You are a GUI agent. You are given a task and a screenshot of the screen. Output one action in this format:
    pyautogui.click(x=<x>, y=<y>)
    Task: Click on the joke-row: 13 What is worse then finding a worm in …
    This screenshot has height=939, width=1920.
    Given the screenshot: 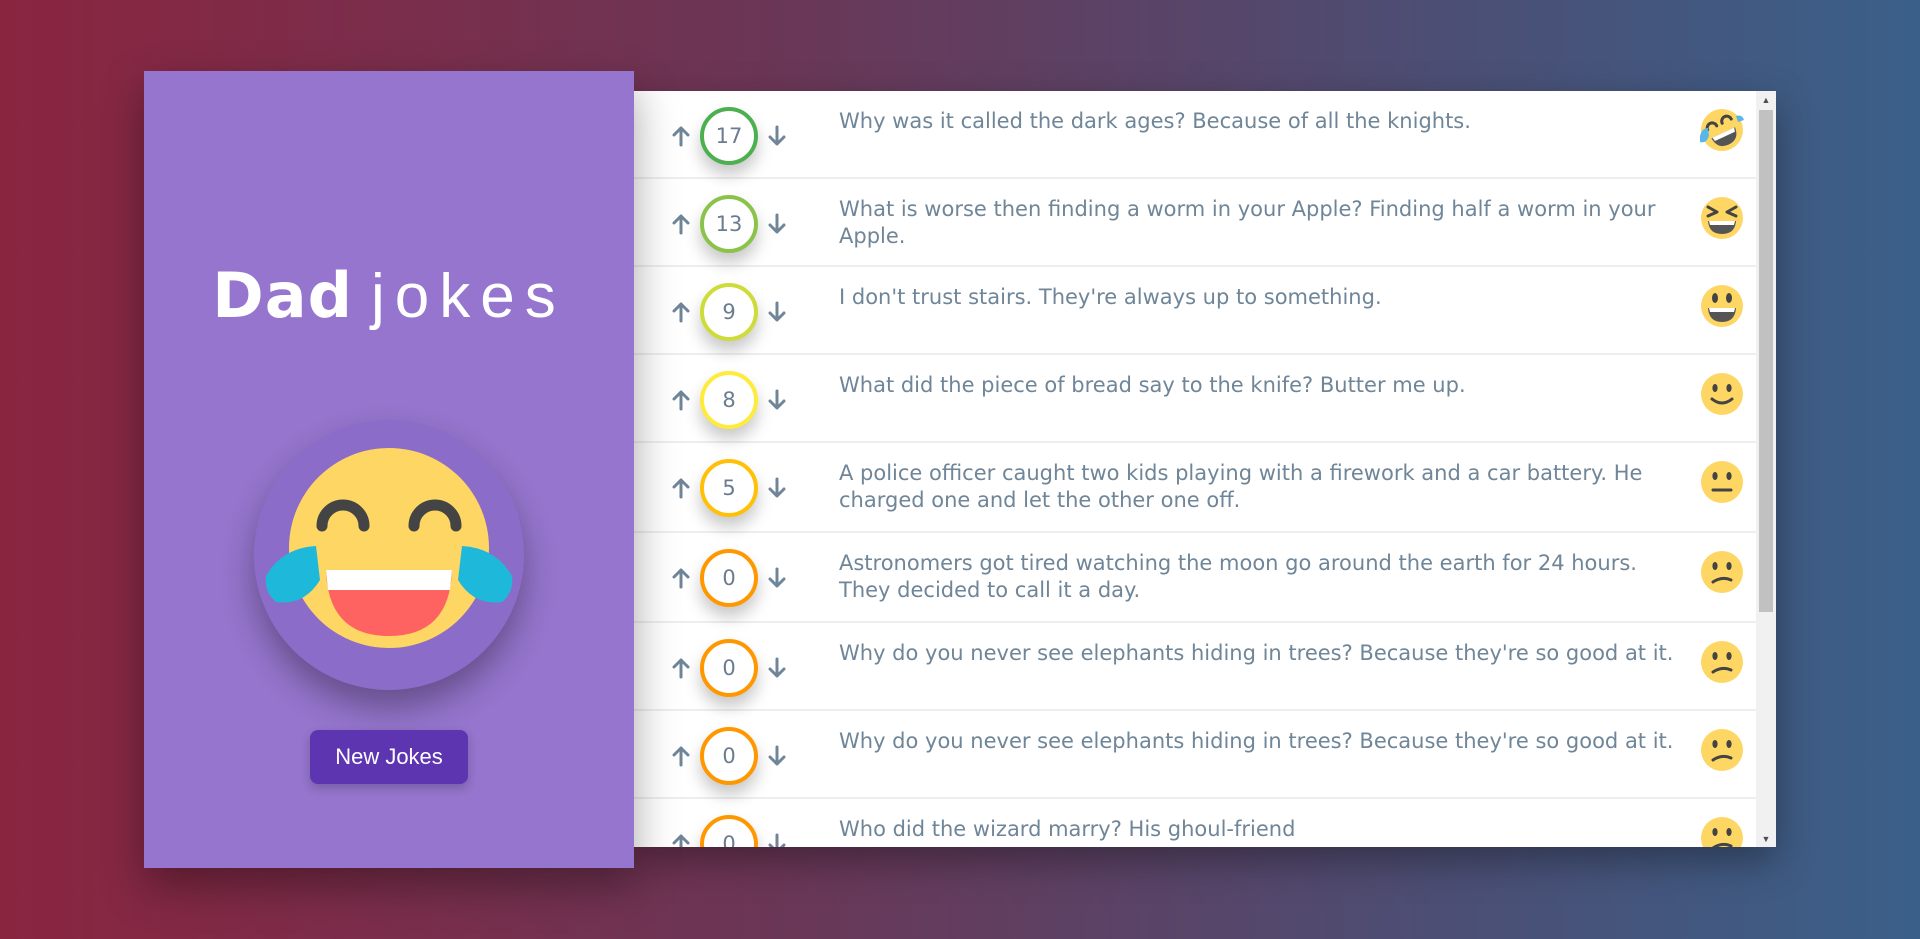 What is the action you would take?
    pyautogui.click(x=1195, y=223)
    